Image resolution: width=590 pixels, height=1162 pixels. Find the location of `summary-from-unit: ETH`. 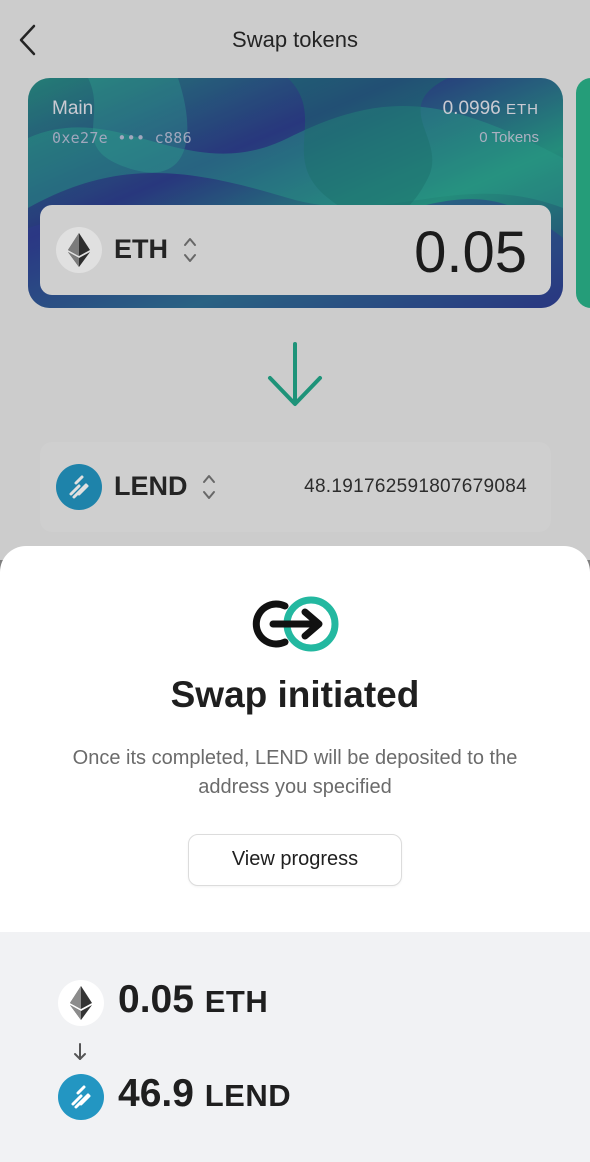

summary-from-unit: ETH is located at coordinates (236, 1001).